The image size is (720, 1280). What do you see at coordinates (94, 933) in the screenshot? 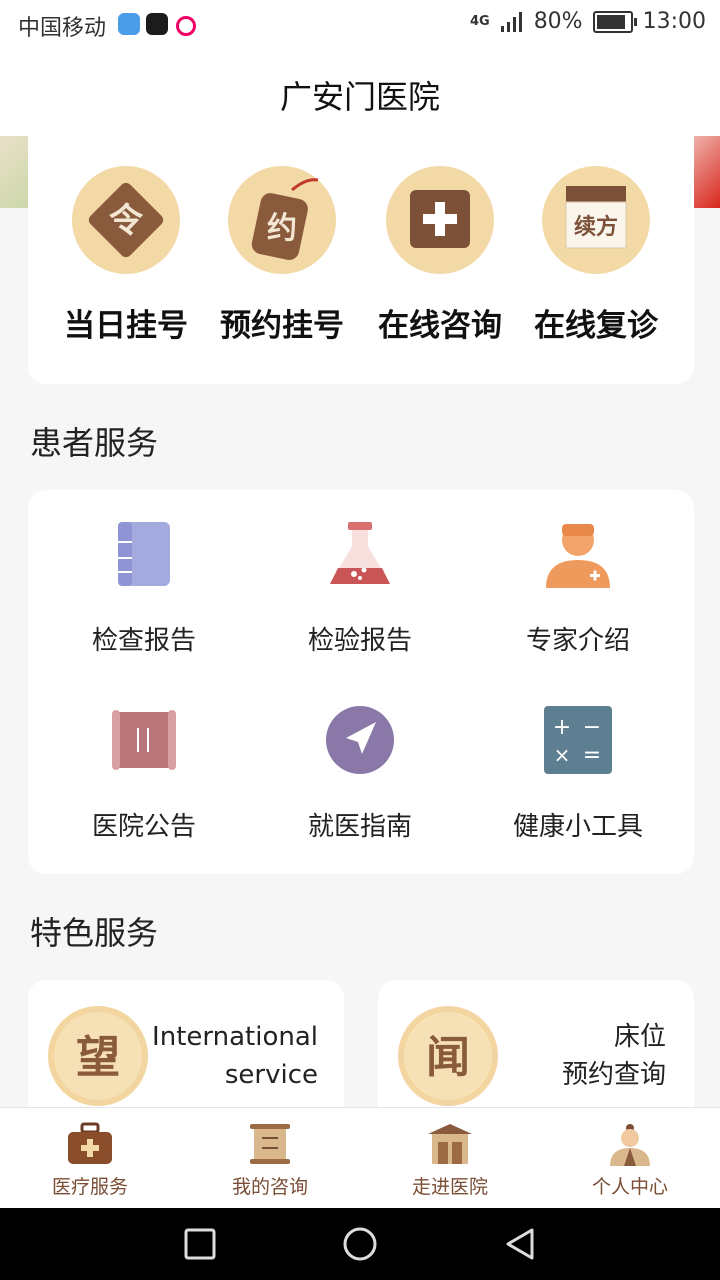
I see `section-title-featured-services: 特色服务` at bounding box center [94, 933].